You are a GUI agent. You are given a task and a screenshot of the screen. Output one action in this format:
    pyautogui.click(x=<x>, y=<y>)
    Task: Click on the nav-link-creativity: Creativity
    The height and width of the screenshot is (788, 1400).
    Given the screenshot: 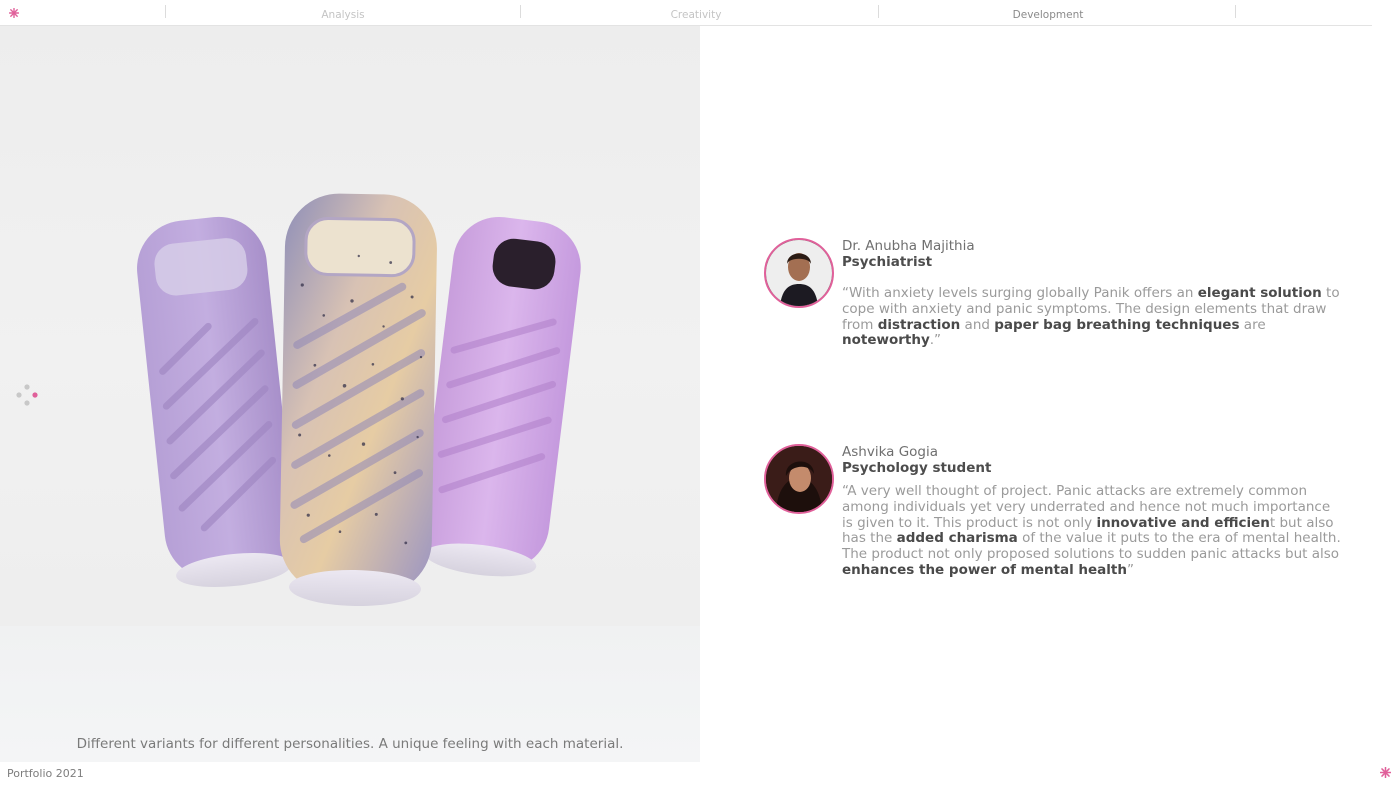 What is the action you would take?
    pyautogui.click(x=696, y=15)
    